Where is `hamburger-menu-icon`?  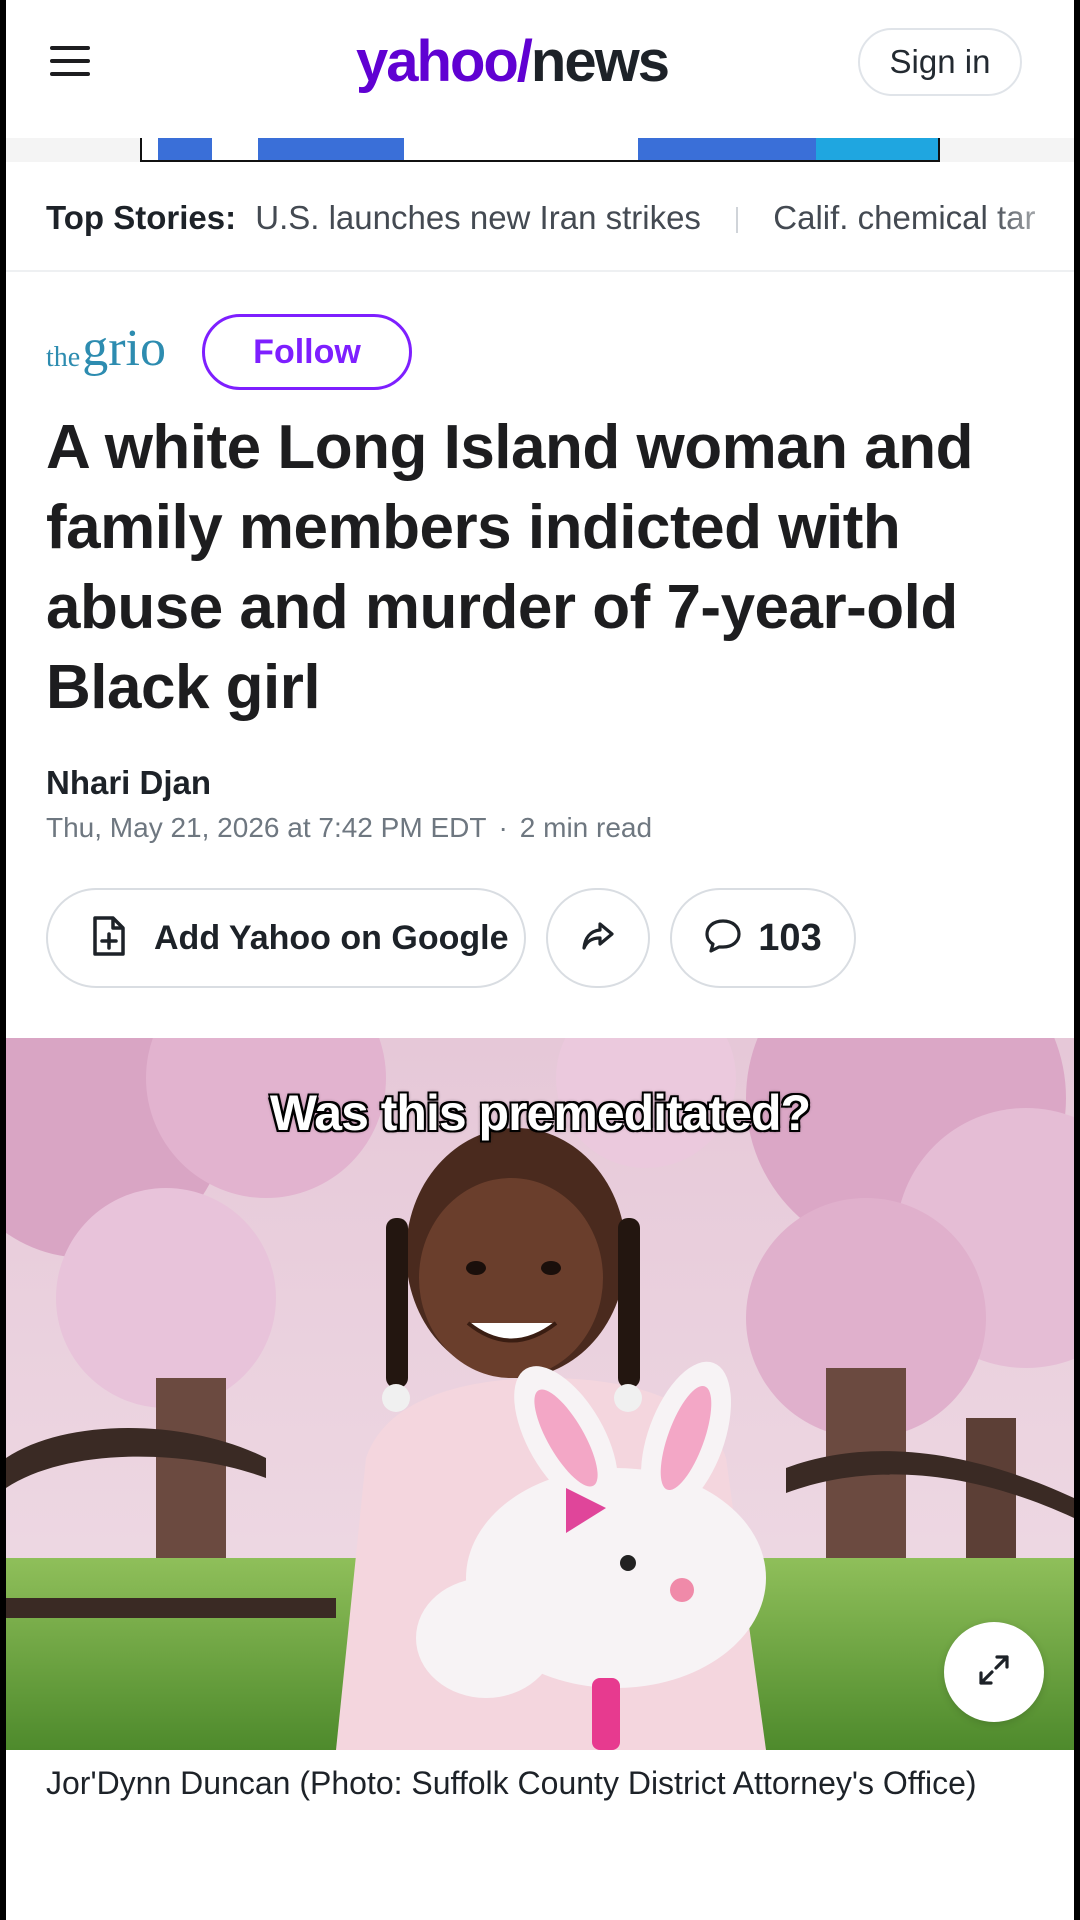
hamburger-menu-icon is located at coordinates (70, 61).